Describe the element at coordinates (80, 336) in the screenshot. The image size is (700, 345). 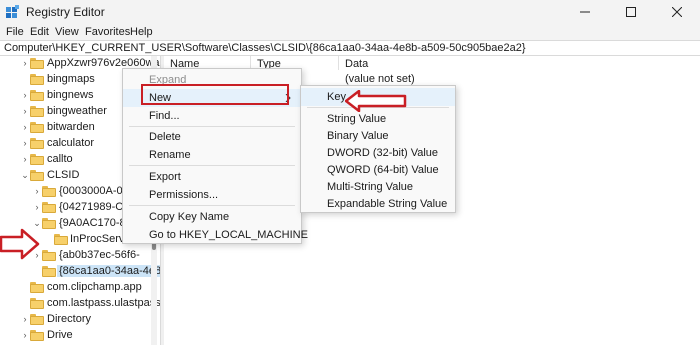
I see `tree-item: › Drive` at that location.